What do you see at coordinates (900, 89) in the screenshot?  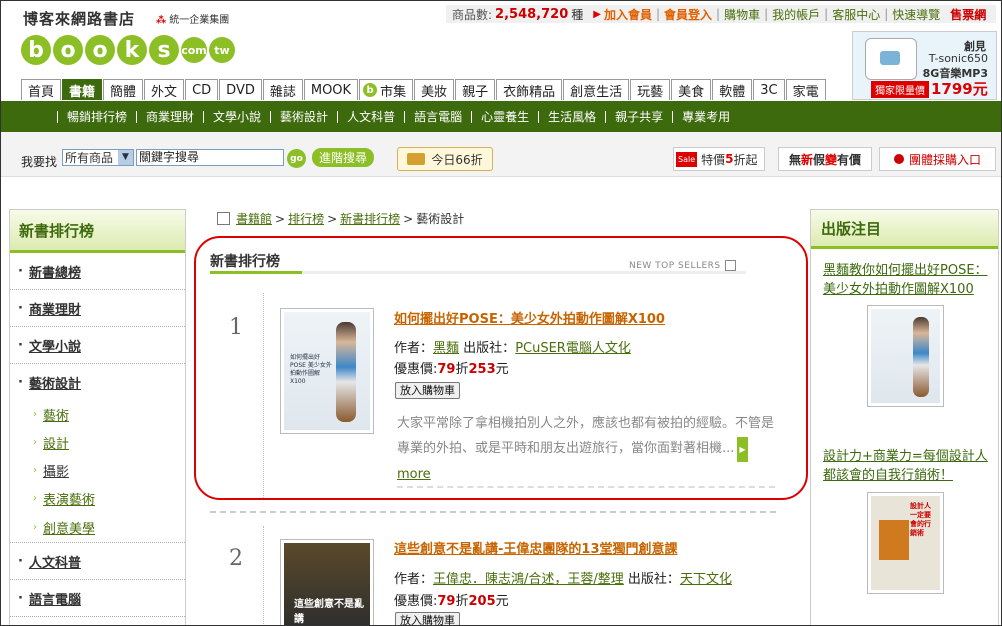 I see `ad-tag: 獨家限量價` at bounding box center [900, 89].